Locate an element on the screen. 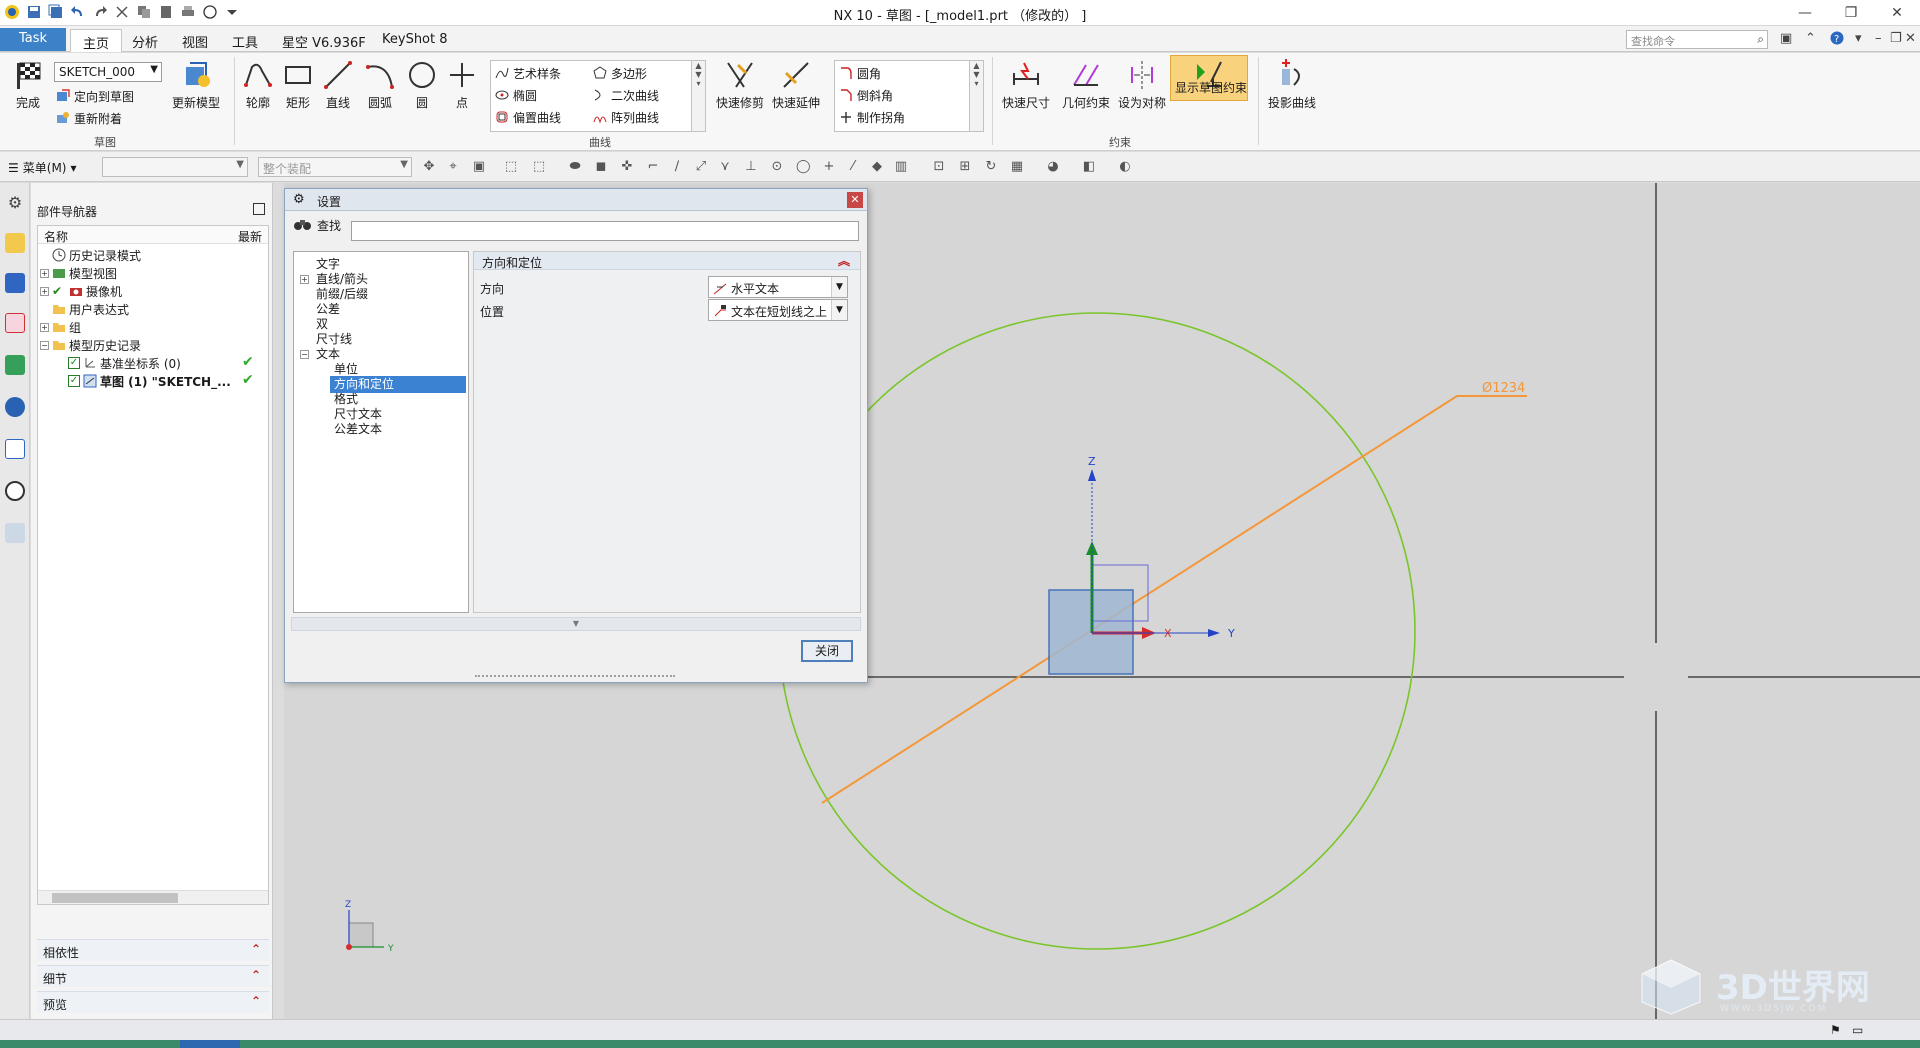 Image resolution: width=1920 pixels, height=1048 pixels. offset-curve-button: 偏置曲线 is located at coordinates (528, 117).